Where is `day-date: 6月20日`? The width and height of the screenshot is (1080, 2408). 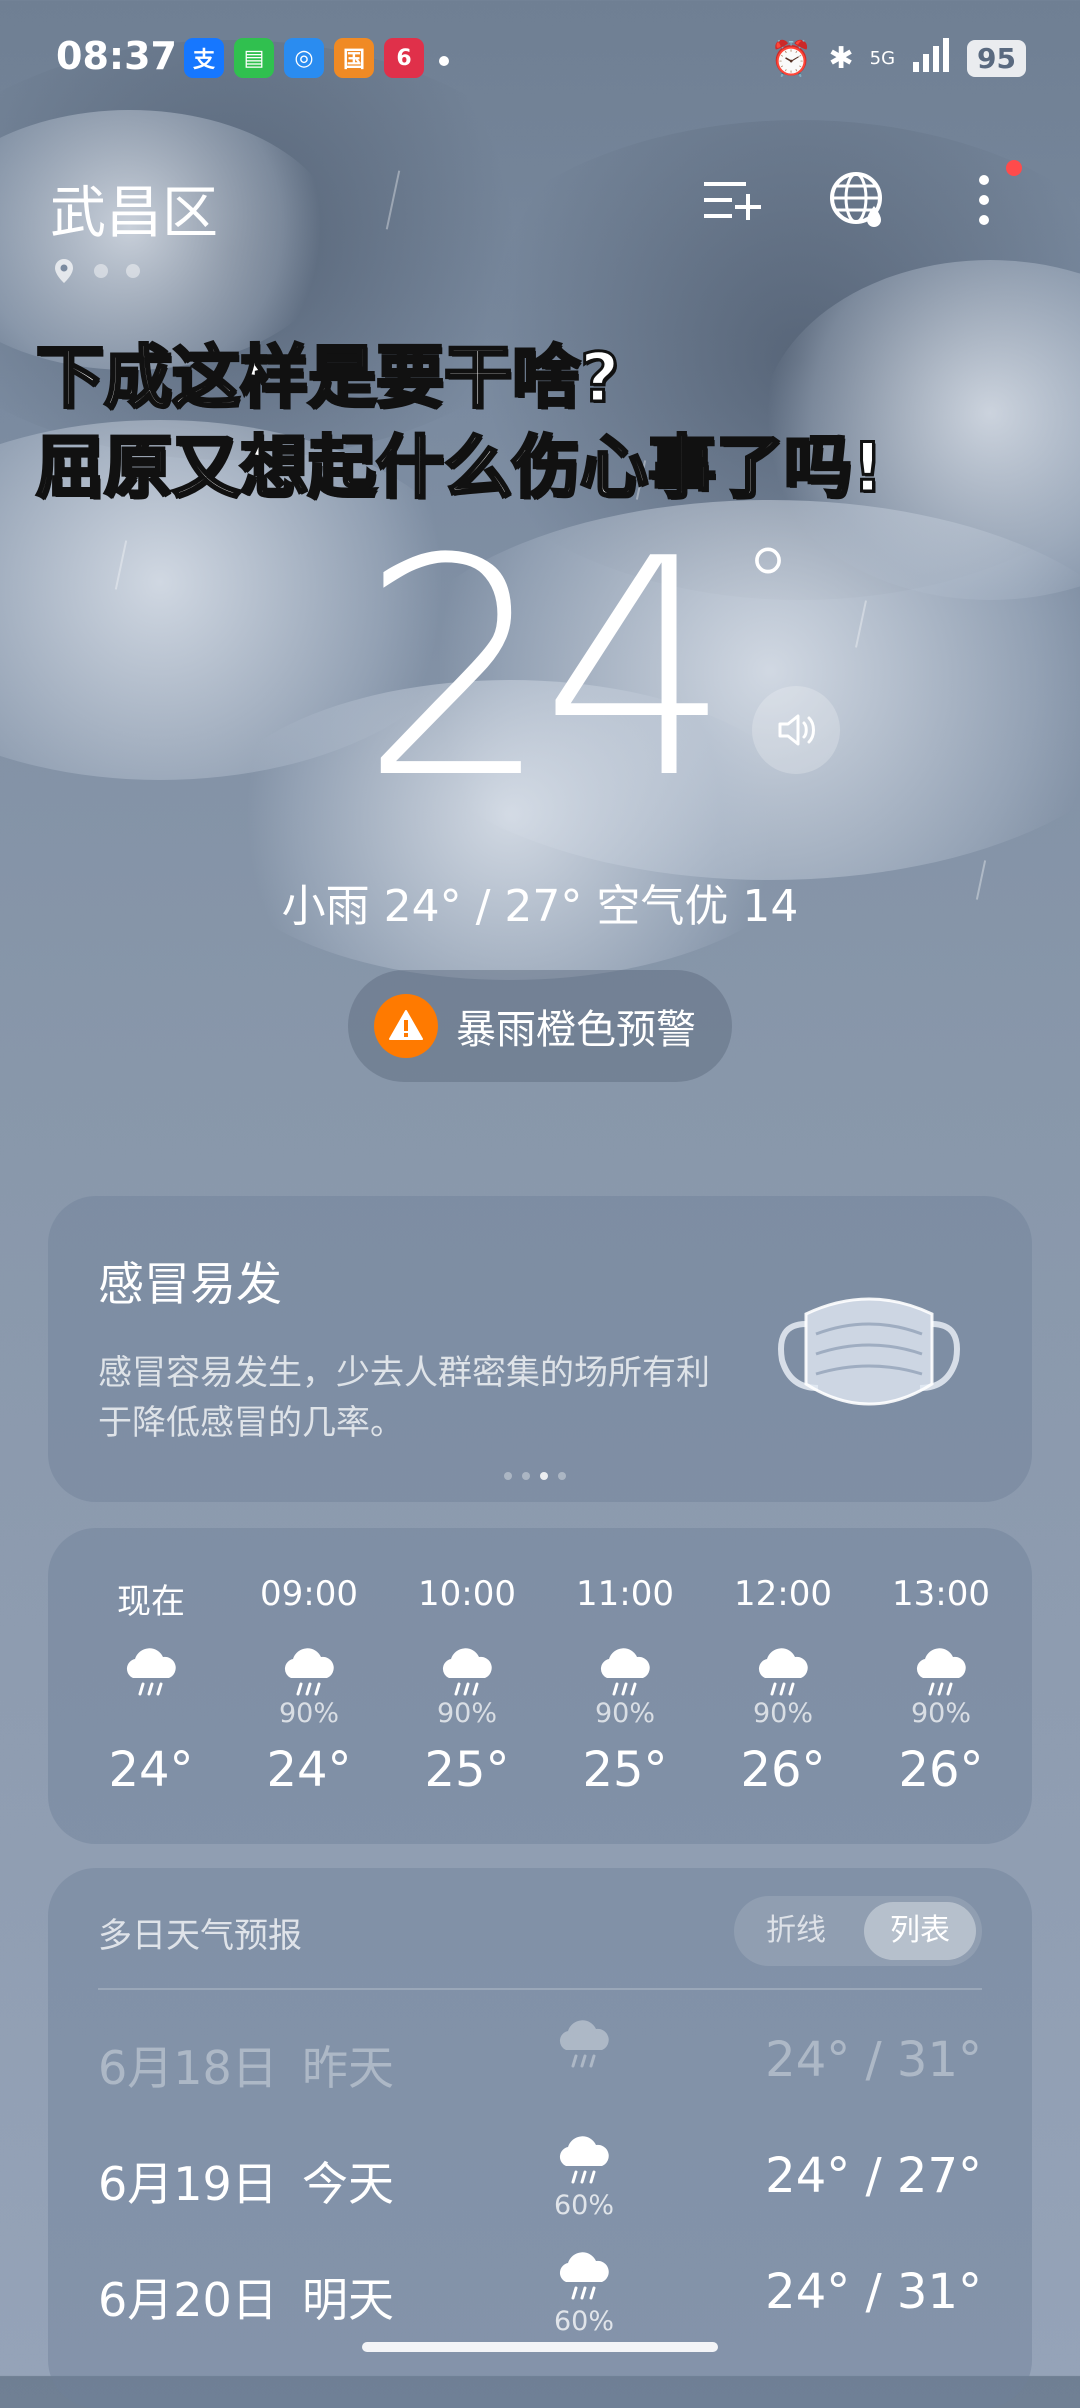 day-date: 6月20日 is located at coordinates (188, 2300).